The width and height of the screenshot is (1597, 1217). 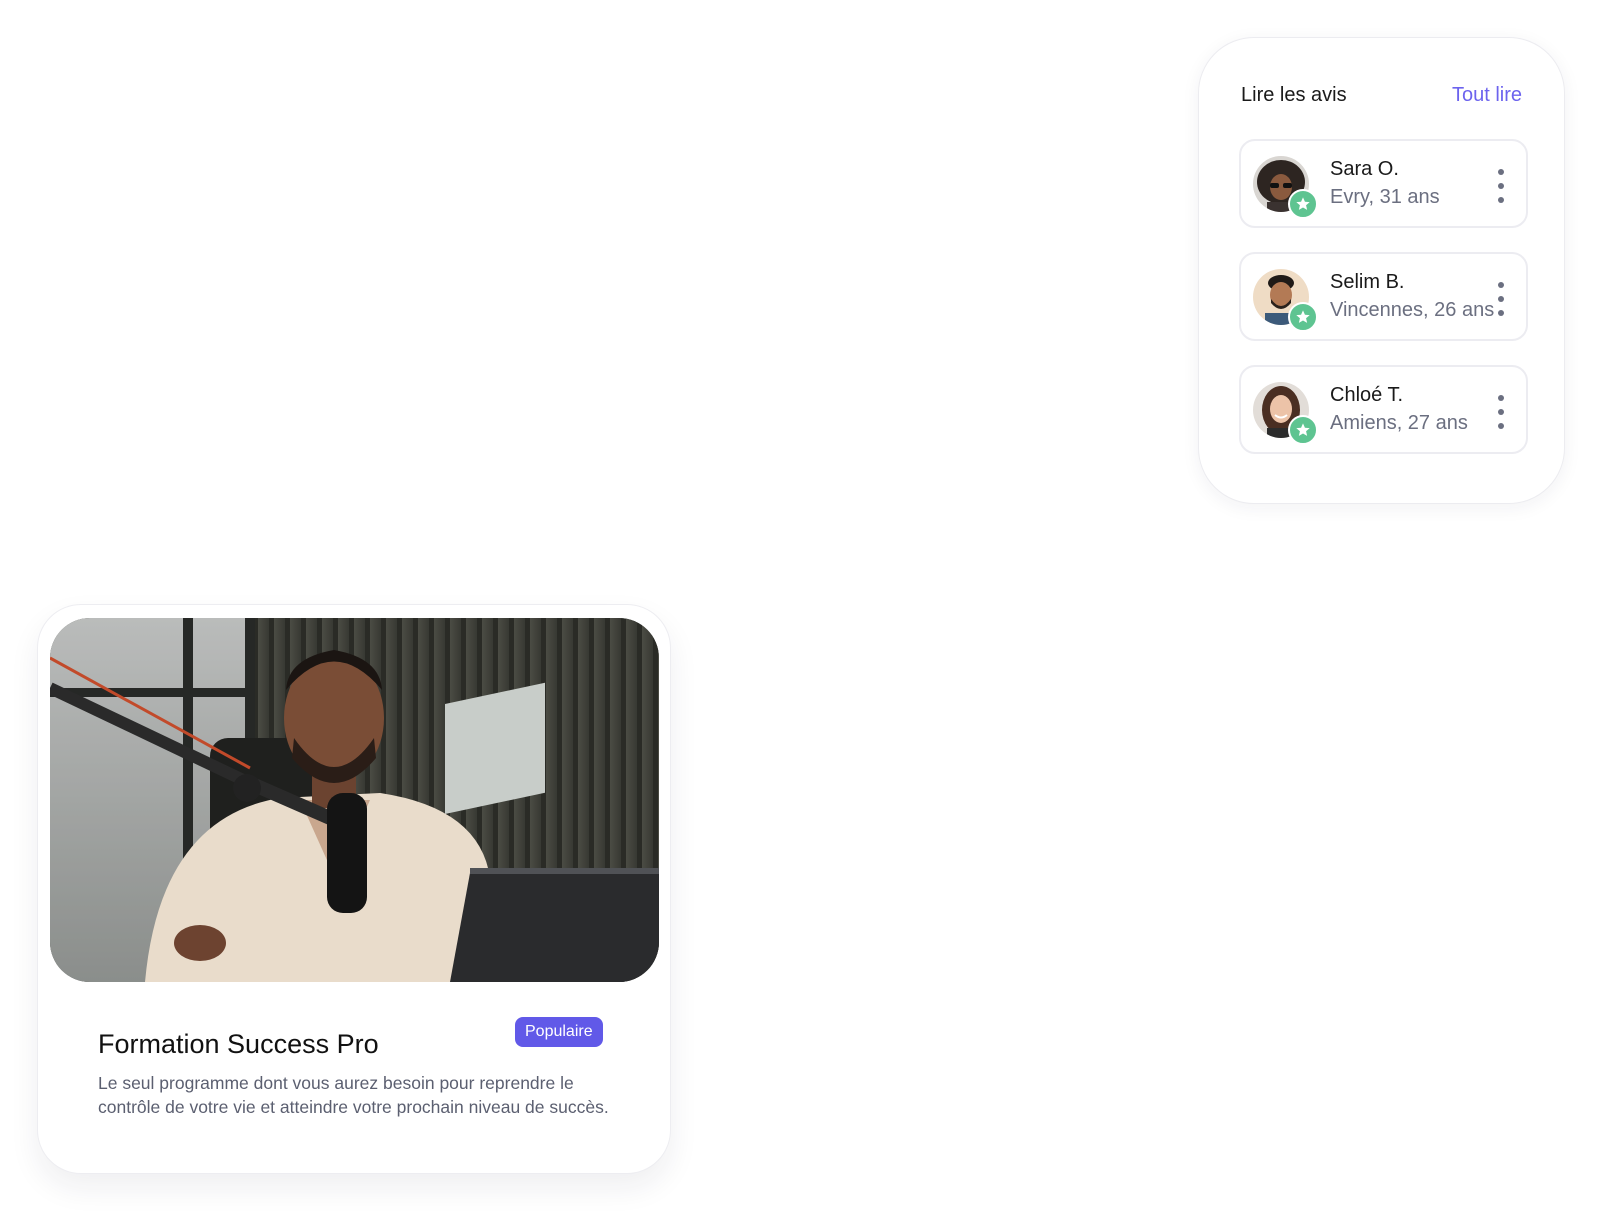 What do you see at coordinates (1399, 423) in the screenshot?
I see `reviewer-location-age: Amiens, 27 ans` at bounding box center [1399, 423].